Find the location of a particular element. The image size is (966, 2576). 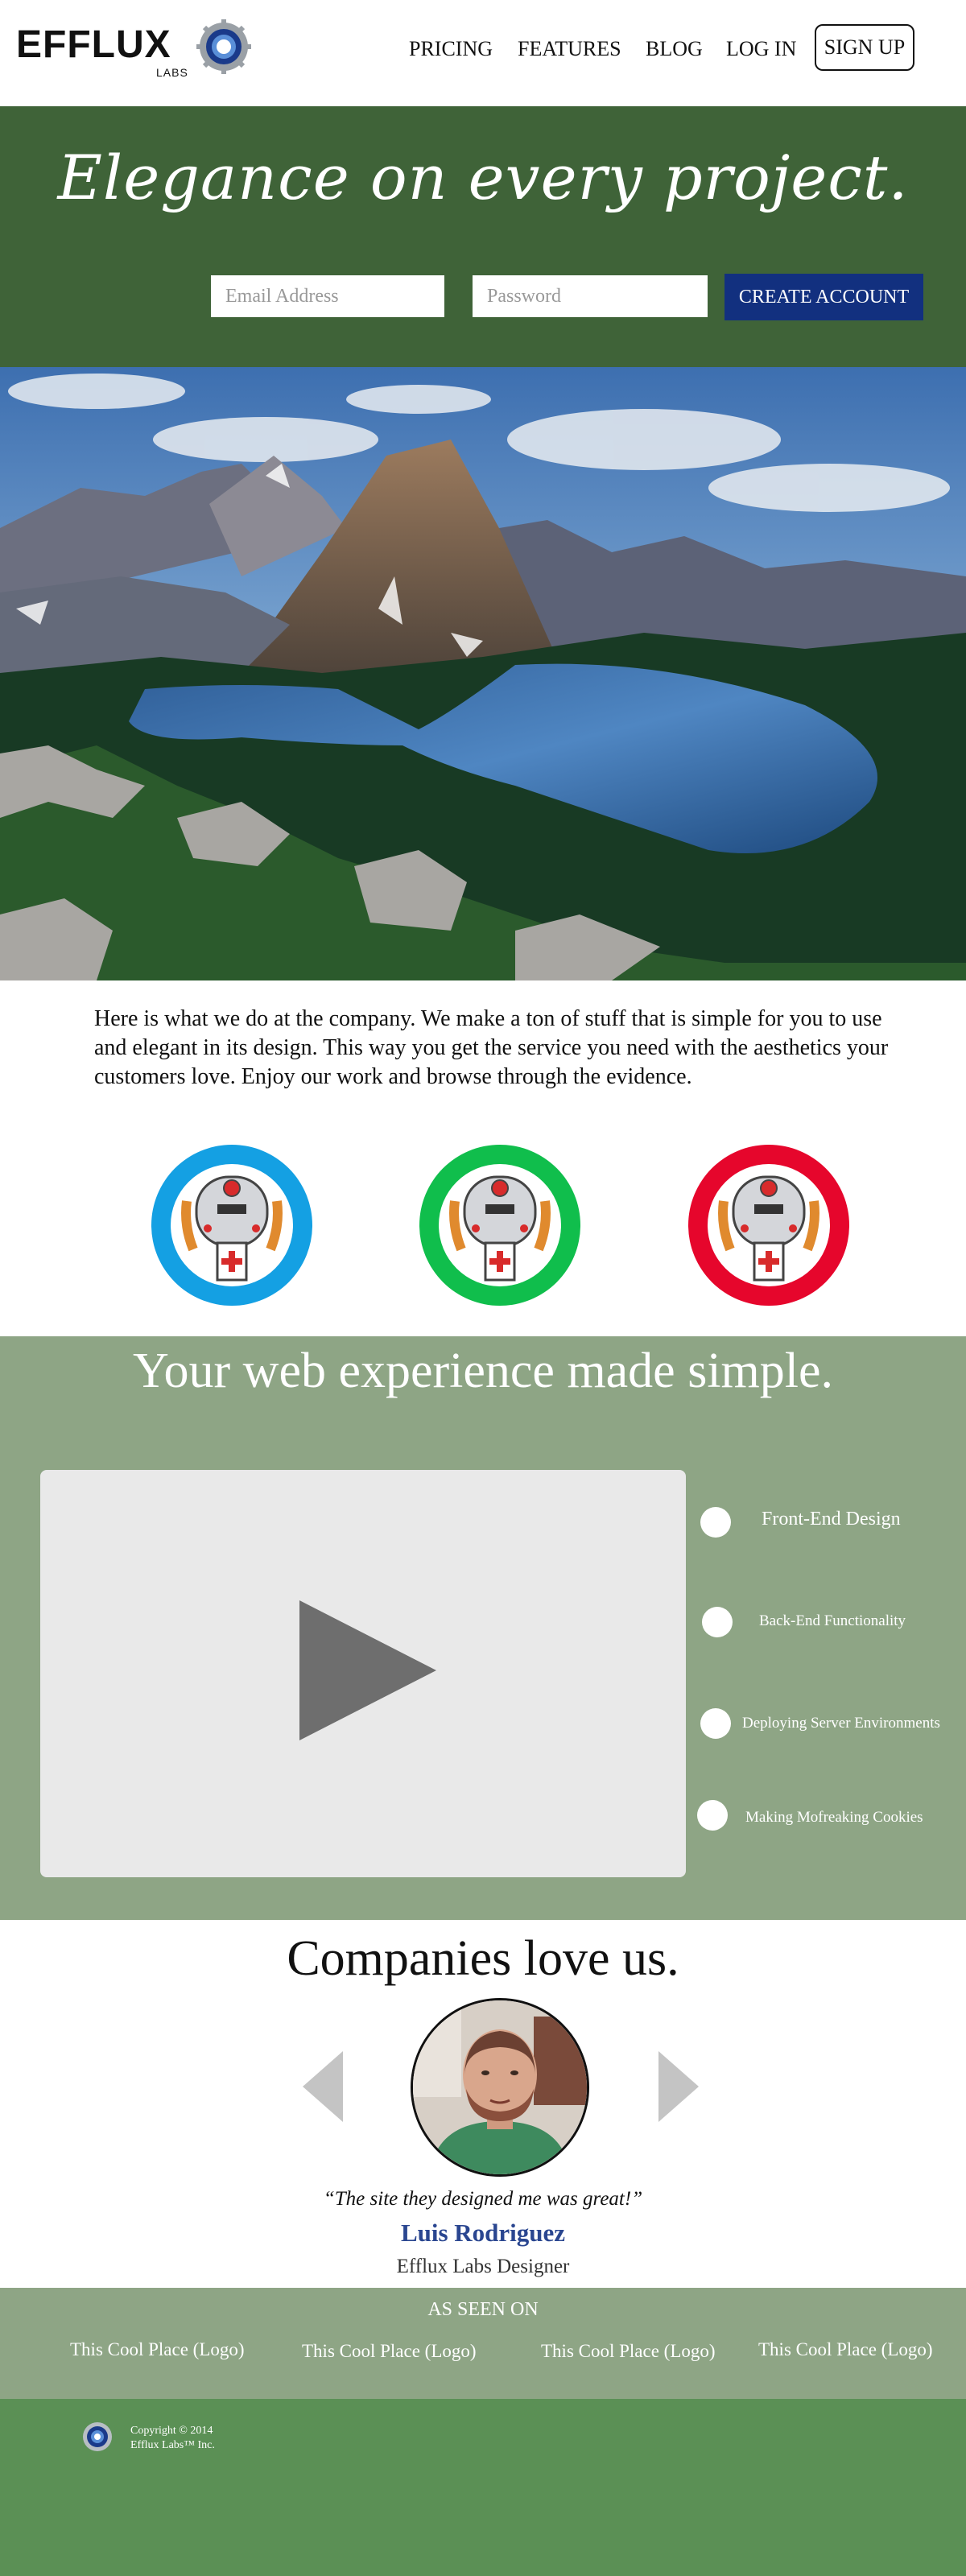

copyright-text: Copyright © 2014 is located at coordinates (171, 2431).